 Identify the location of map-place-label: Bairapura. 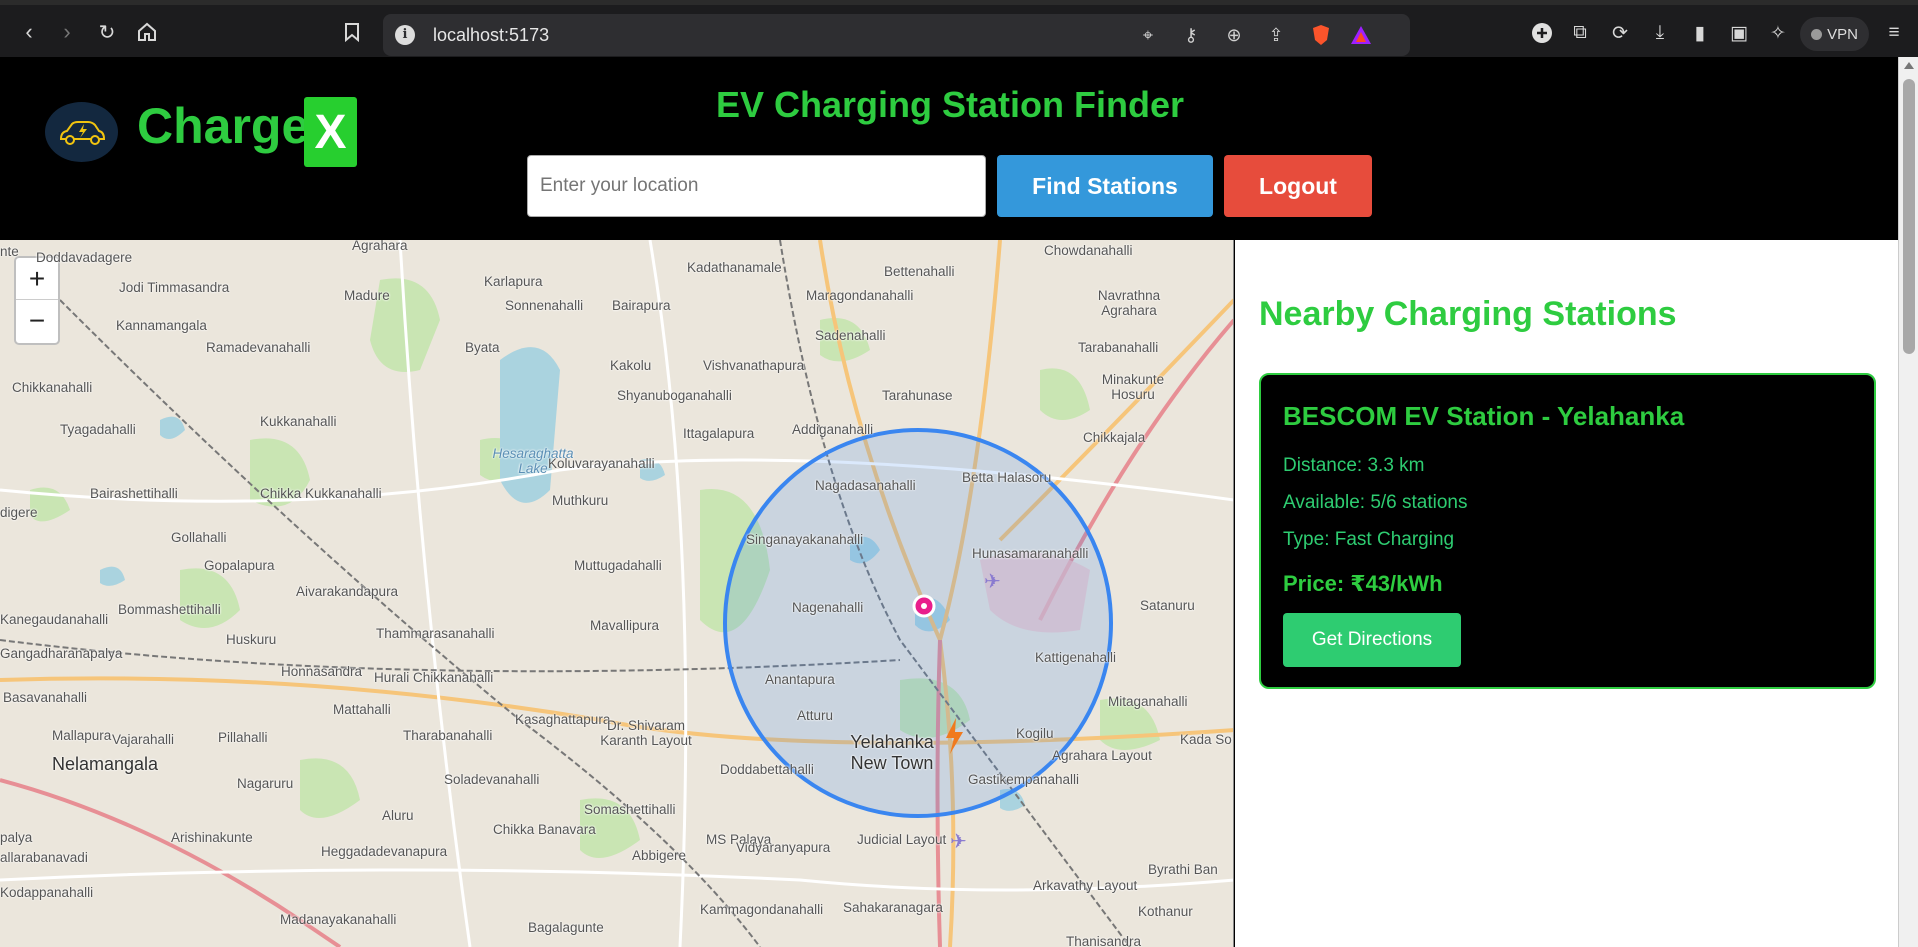
(641, 305).